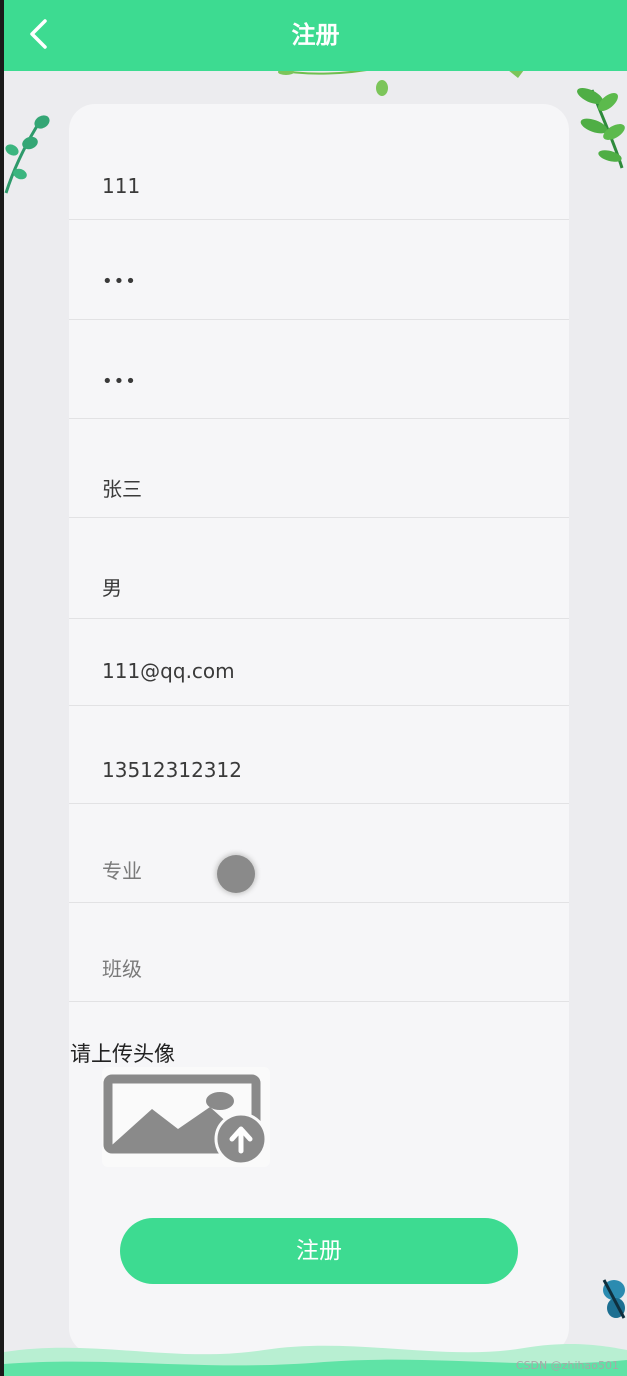  I want to click on touch-indicator, so click(236, 874).